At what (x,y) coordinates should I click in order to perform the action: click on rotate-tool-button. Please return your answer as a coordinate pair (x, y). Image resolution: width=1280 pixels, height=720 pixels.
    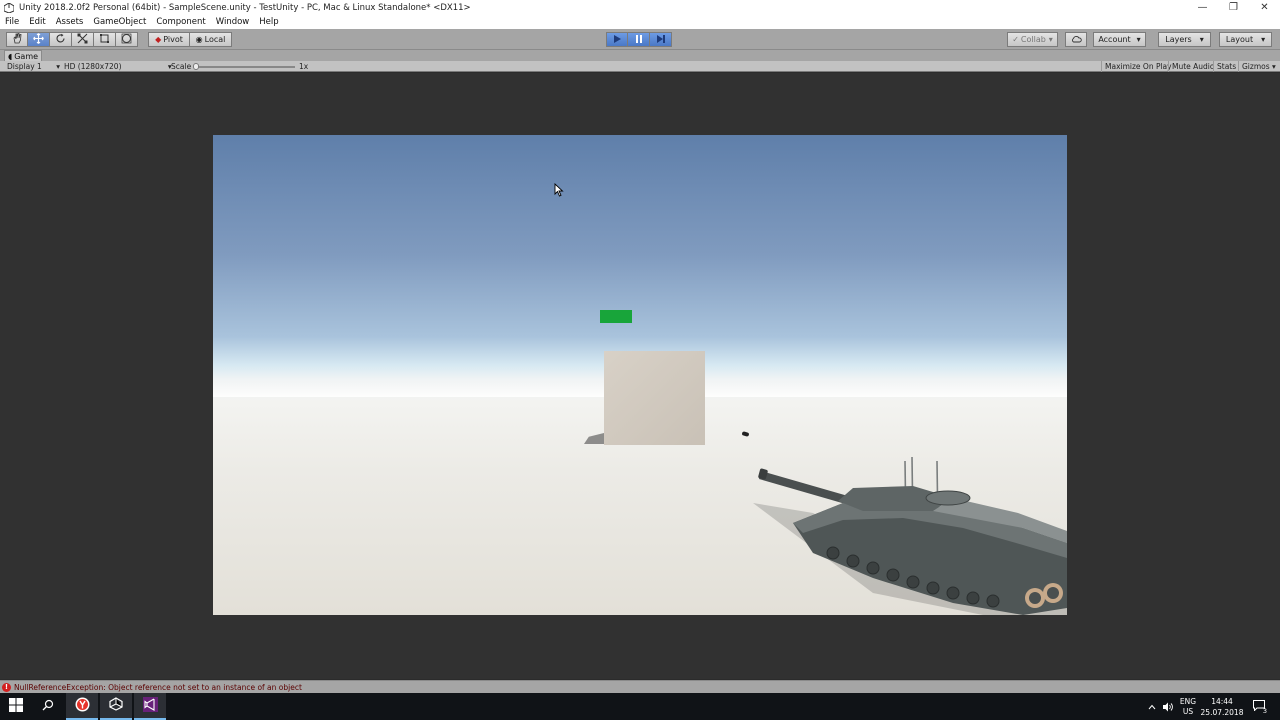
    Looking at the image, I should click on (61, 39).